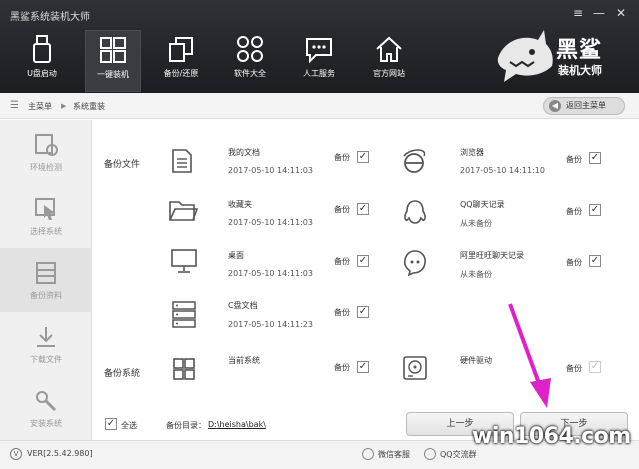 The image size is (639, 469). I want to click on select-system-icon, so click(45, 209).